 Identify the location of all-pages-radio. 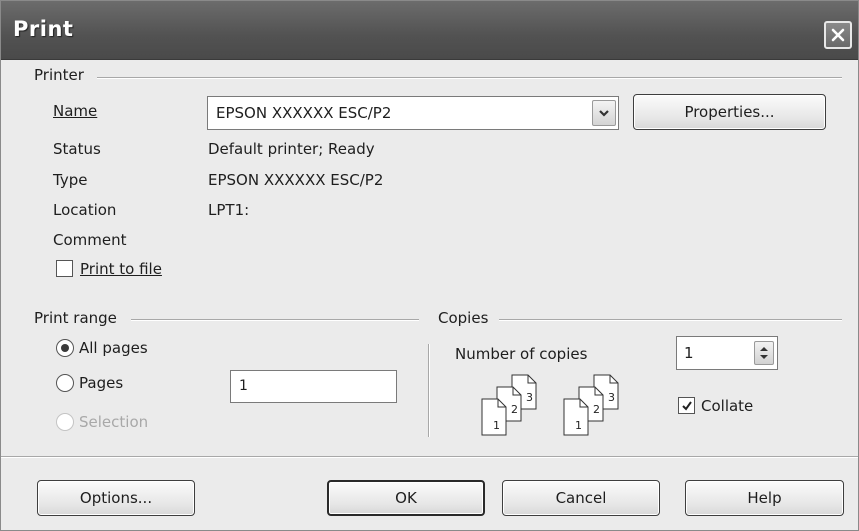
(65, 348).